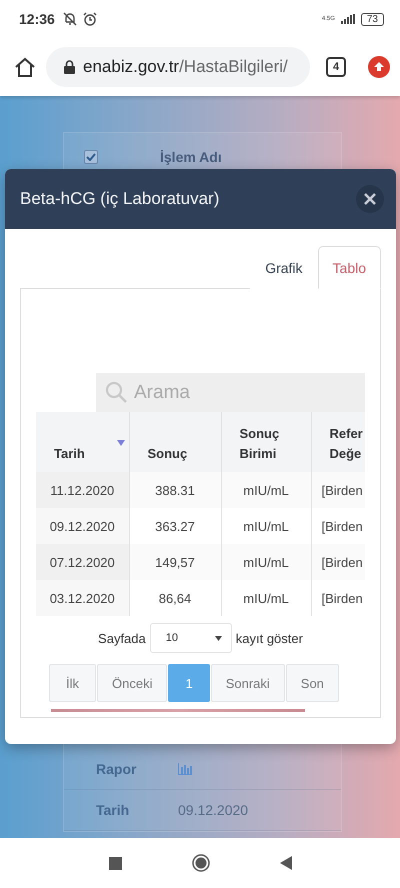  Describe the element at coordinates (175, 562) in the screenshot. I see `table-cell: 149,57` at that location.